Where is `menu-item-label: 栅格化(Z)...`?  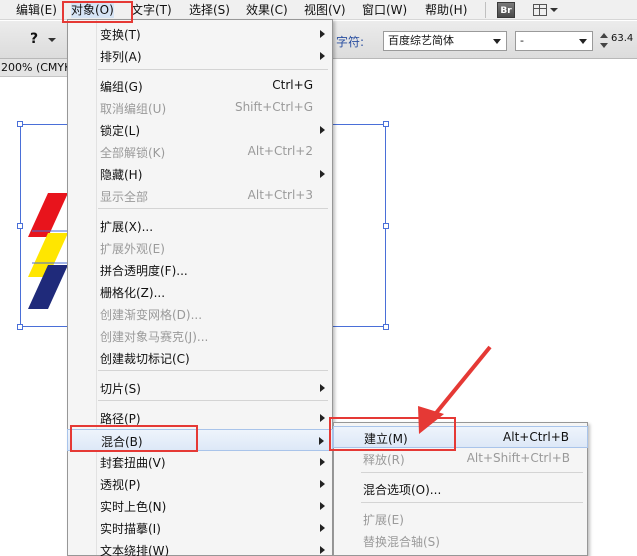
menu-item-label: 栅格化(Z)... is located at coordinates (133, 293).